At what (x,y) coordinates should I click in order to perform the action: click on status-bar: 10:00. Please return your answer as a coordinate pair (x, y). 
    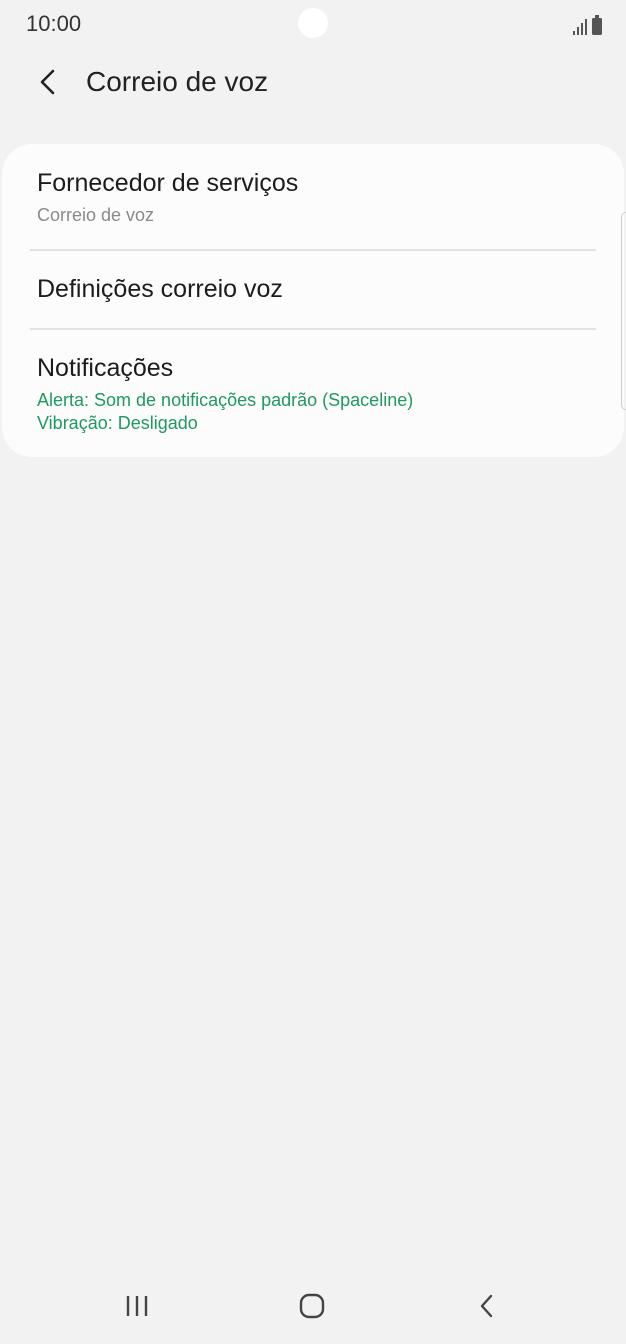
    Looking at the image, I should click on (313, 24).